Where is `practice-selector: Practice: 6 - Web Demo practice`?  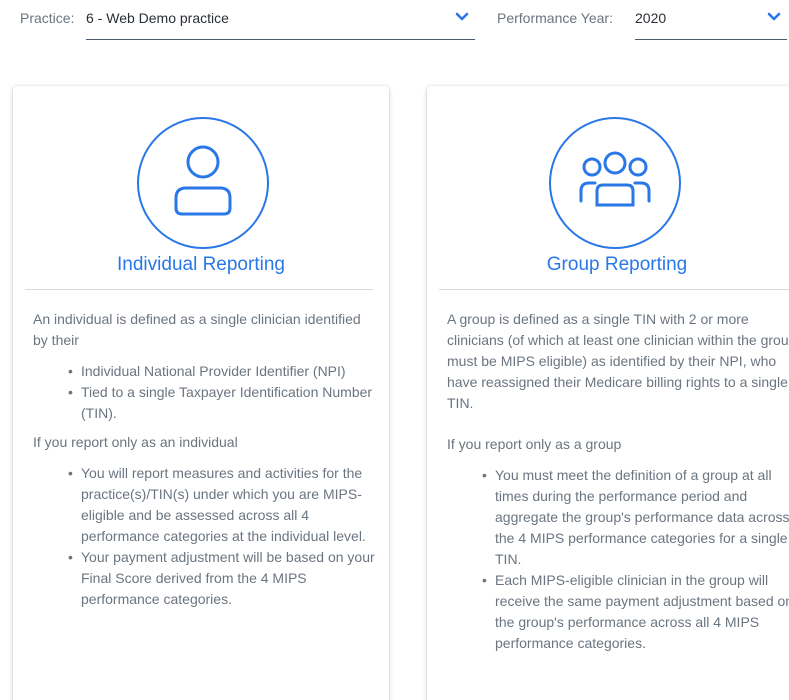 practice-selector: Practice: 6 - Web Demo practice is located at coordinates (247, 20).